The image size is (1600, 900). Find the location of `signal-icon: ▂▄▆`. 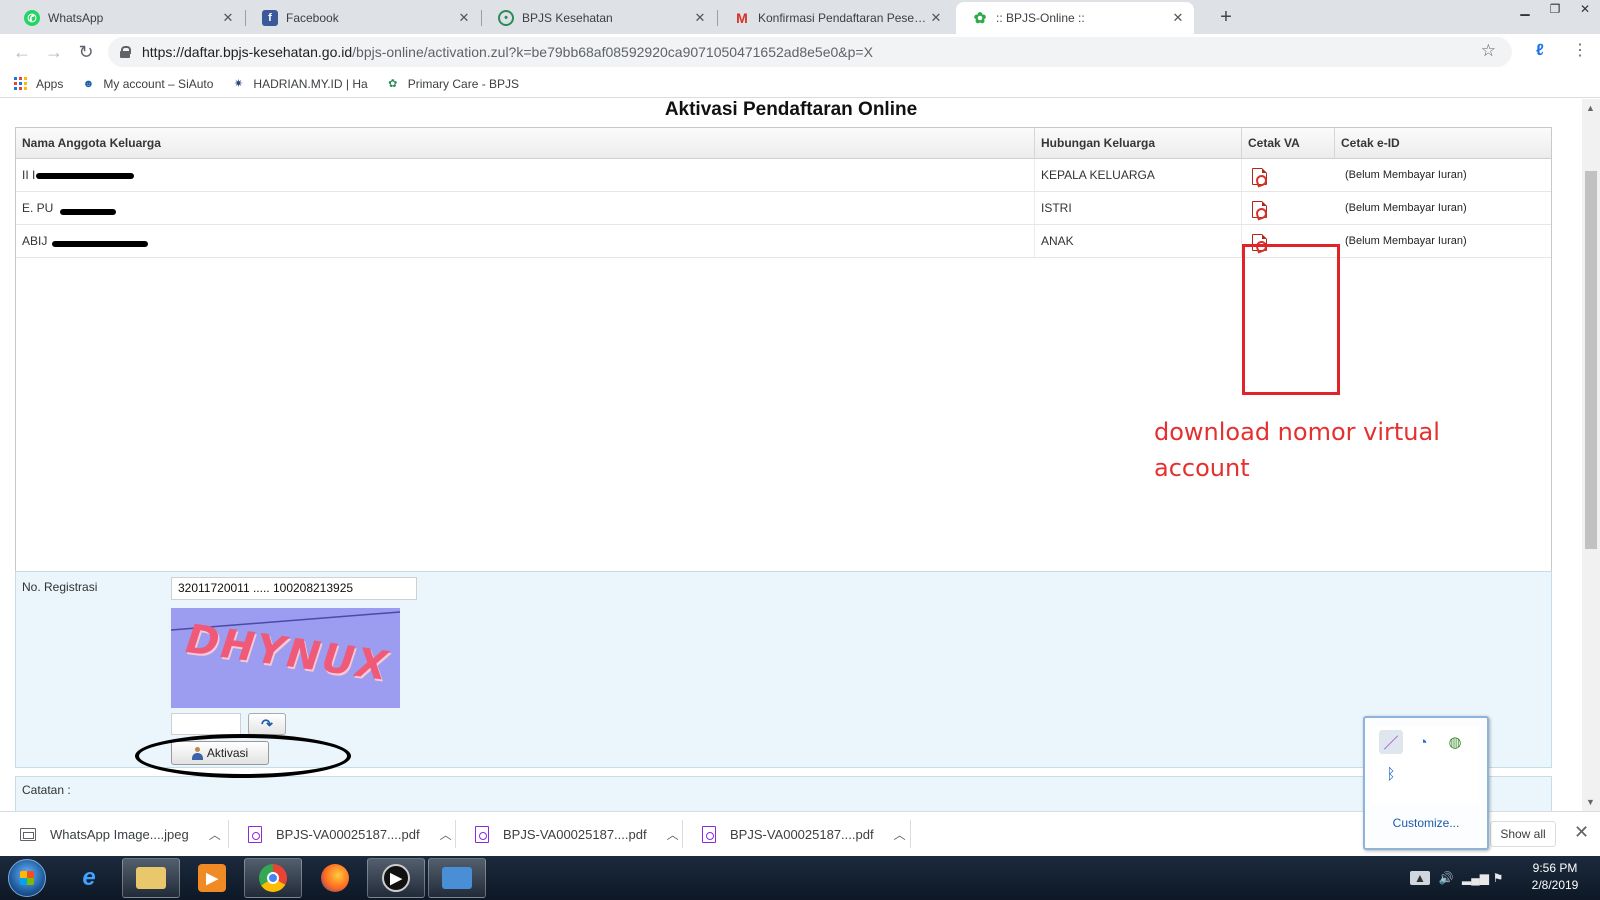

signal-icon: ▂▄▆ is located at coordinates (1475, 878).